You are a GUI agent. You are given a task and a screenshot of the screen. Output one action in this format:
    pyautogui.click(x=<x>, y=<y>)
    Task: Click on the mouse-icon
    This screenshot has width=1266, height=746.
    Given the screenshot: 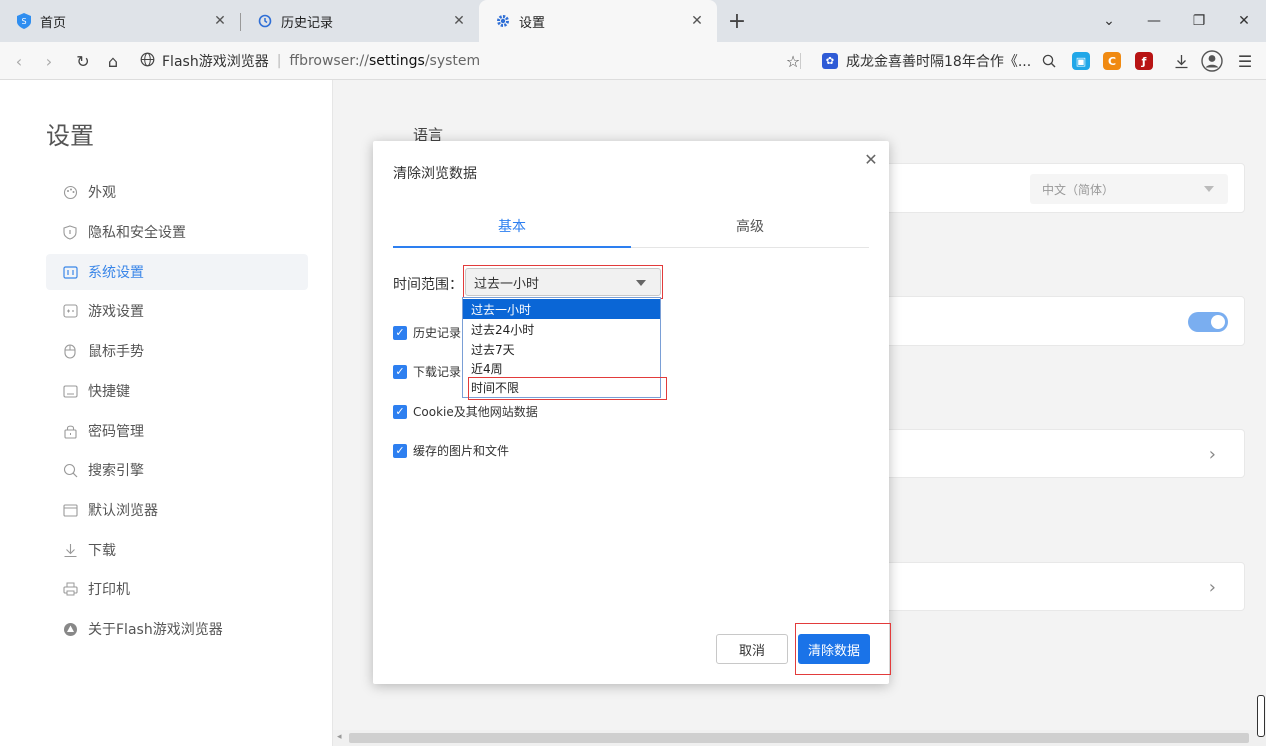 What is the action you would take?
    pyautogui.click(x=70, y=351)
    